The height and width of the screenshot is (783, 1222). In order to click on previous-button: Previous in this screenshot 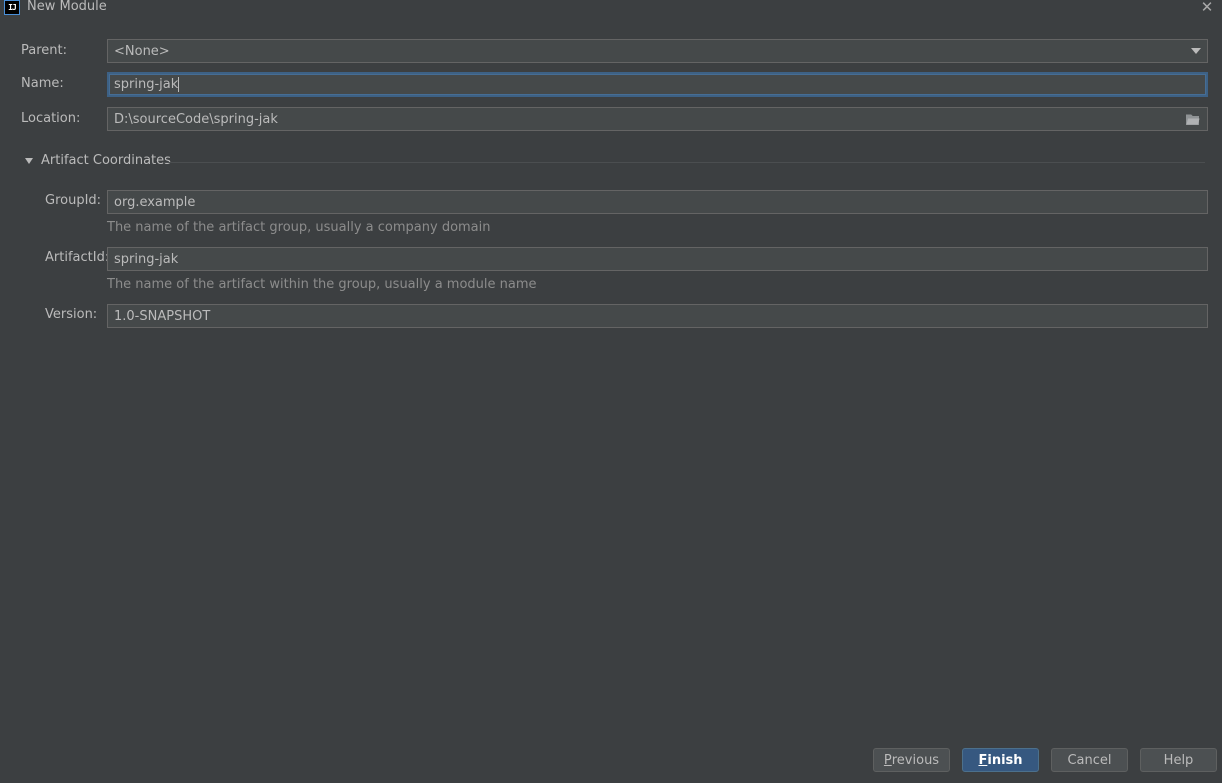, I will do `click(911, 760)`.